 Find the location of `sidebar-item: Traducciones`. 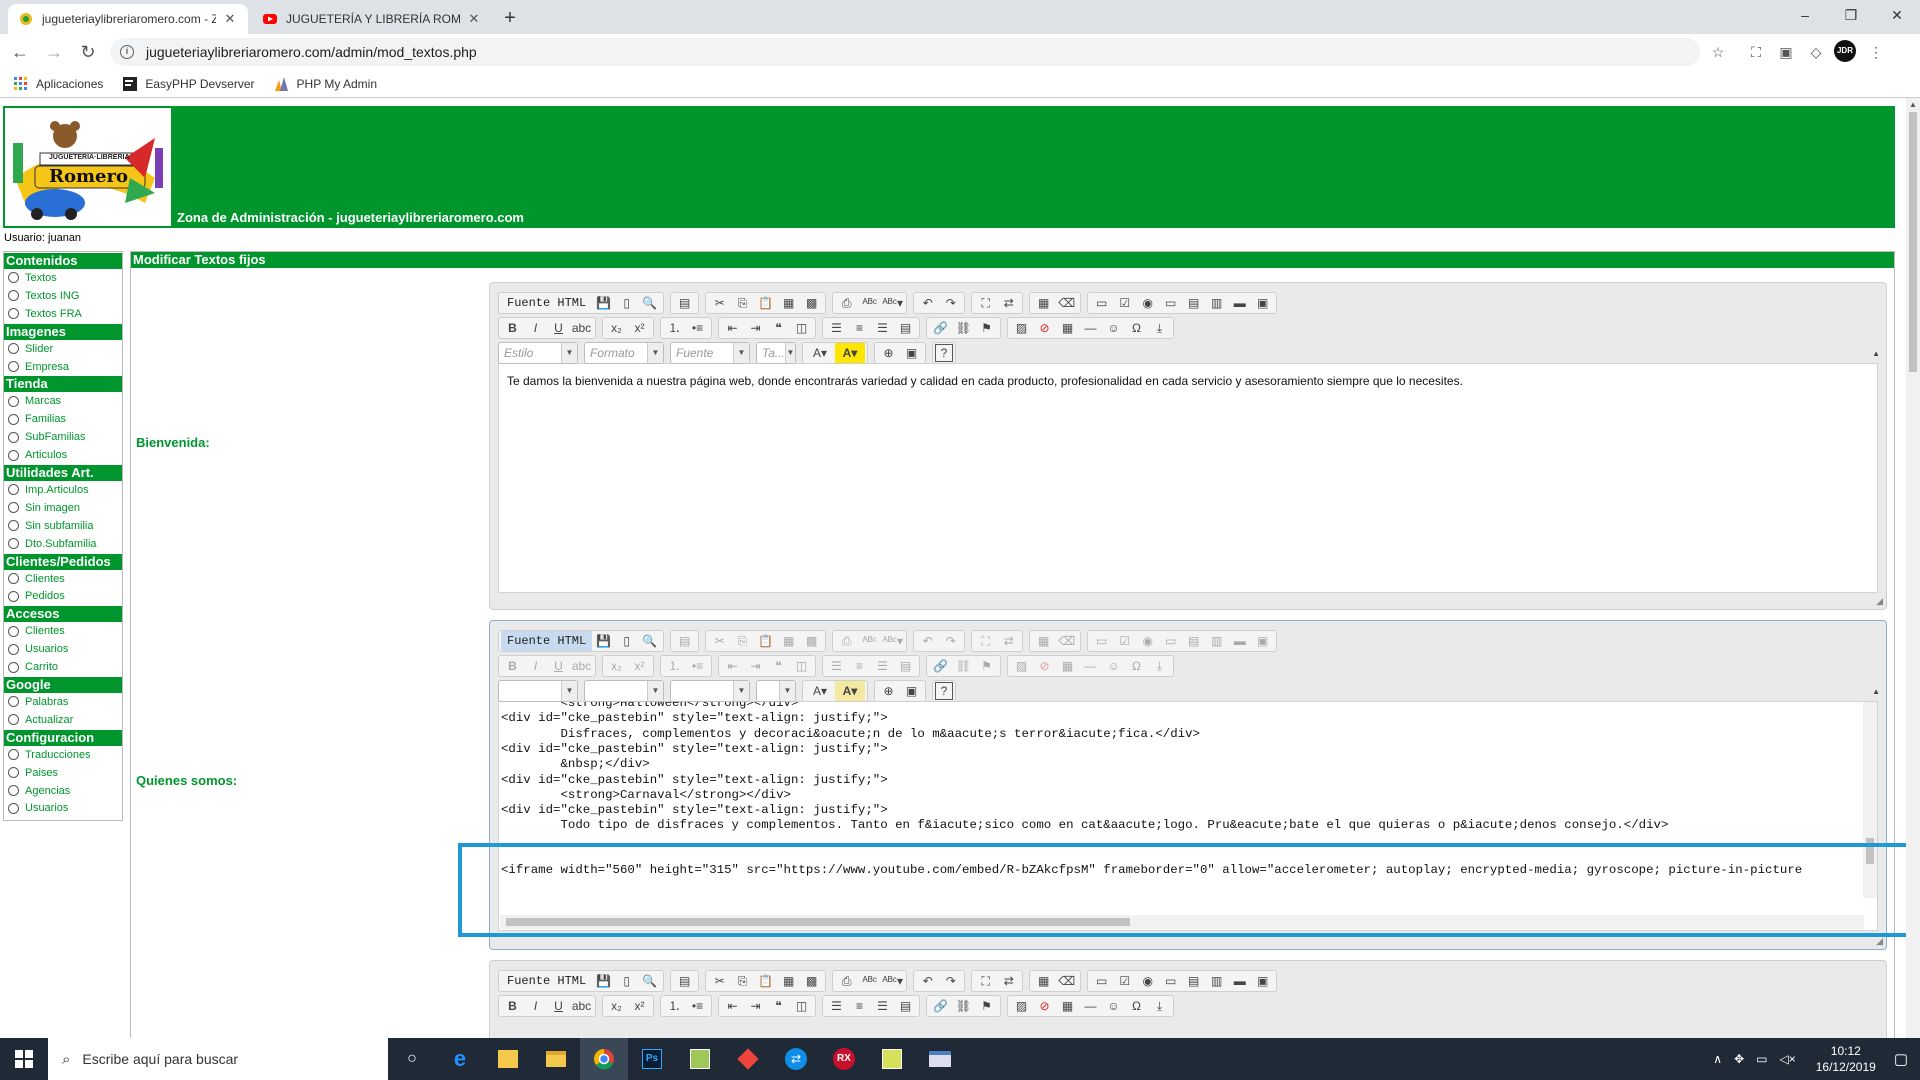

sidebar-item: Traducciones is located at coordinates (63, 755).